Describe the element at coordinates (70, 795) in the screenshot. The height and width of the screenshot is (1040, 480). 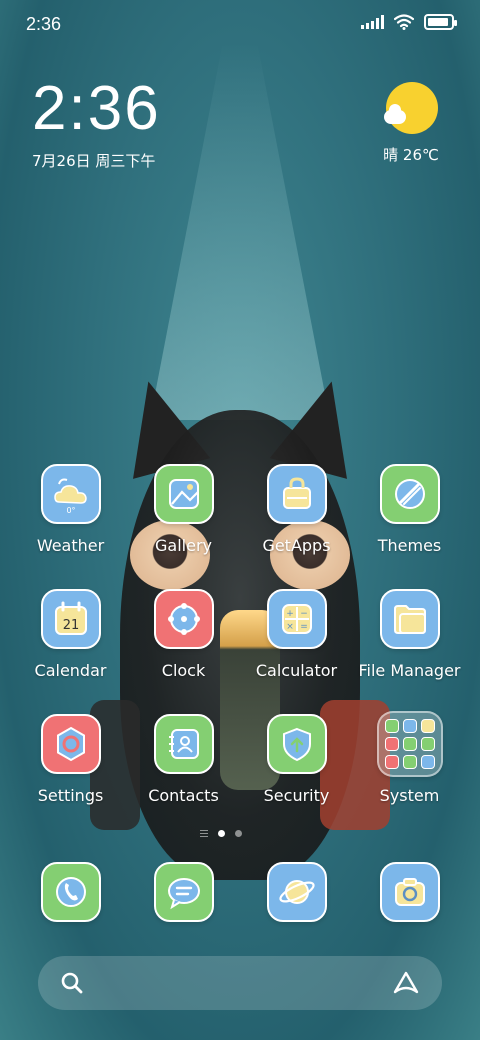
I see `app-label: Settings` at that location.